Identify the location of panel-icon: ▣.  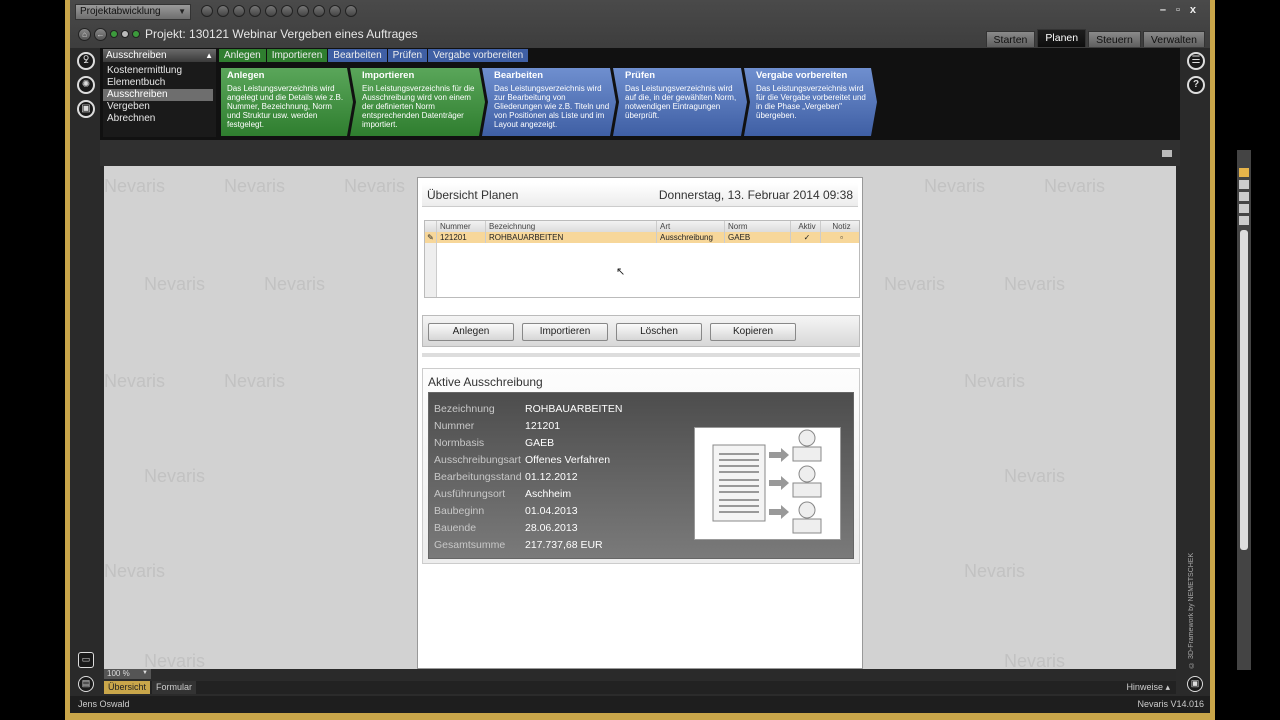
(1195, 684).